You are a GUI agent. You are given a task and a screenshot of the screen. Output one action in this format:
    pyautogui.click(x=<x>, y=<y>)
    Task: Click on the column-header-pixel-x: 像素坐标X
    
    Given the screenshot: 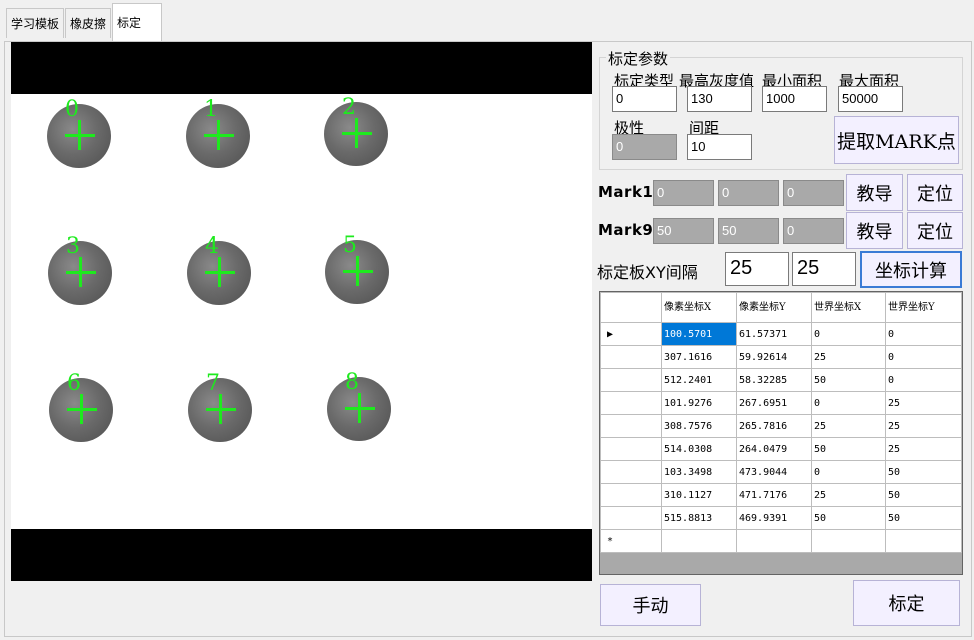 What is the action you would take?
    pyautogui.click(x=699, y=307)
    